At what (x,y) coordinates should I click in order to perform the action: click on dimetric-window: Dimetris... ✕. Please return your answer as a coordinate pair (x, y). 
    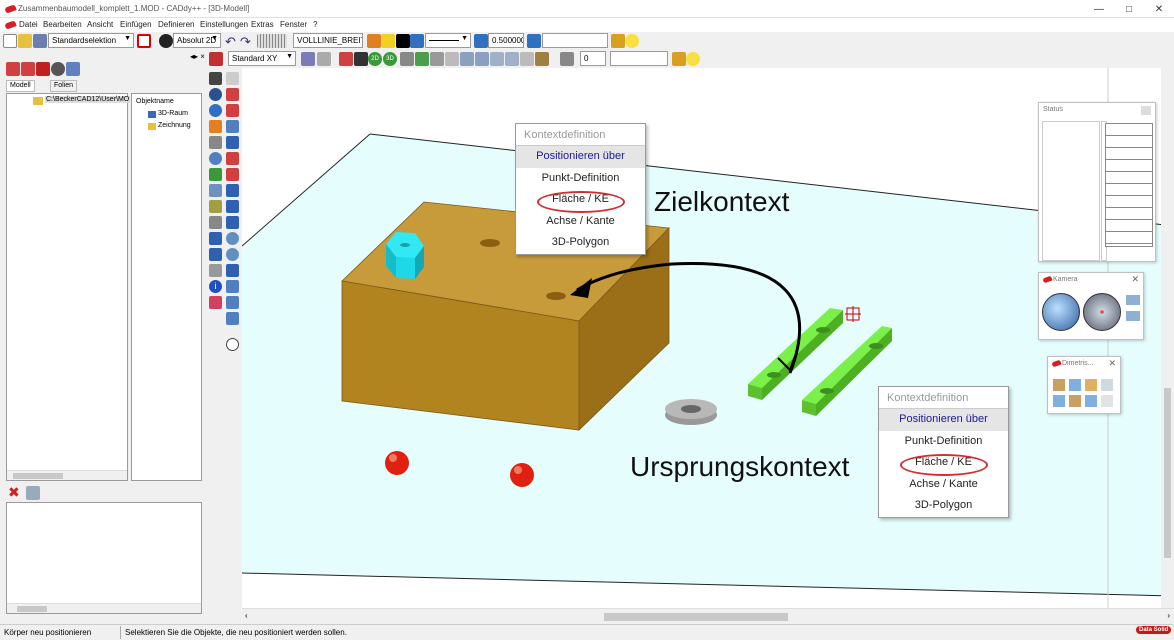
    Looking at the image, I should click on (1084, 385).